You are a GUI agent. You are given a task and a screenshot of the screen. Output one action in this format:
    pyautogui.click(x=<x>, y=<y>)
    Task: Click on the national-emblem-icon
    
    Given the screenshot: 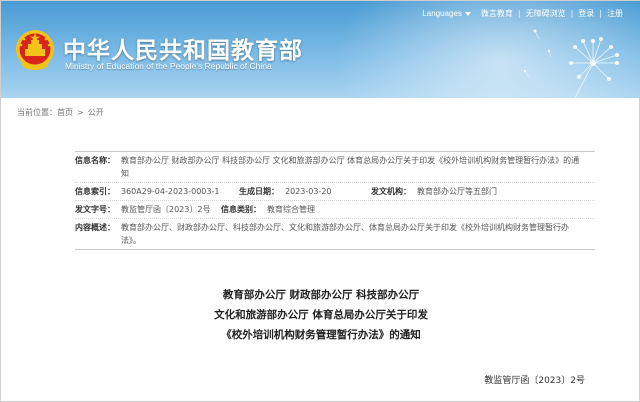 What is the action you would take?
    pyautogui.click(x=35, y=50)
    